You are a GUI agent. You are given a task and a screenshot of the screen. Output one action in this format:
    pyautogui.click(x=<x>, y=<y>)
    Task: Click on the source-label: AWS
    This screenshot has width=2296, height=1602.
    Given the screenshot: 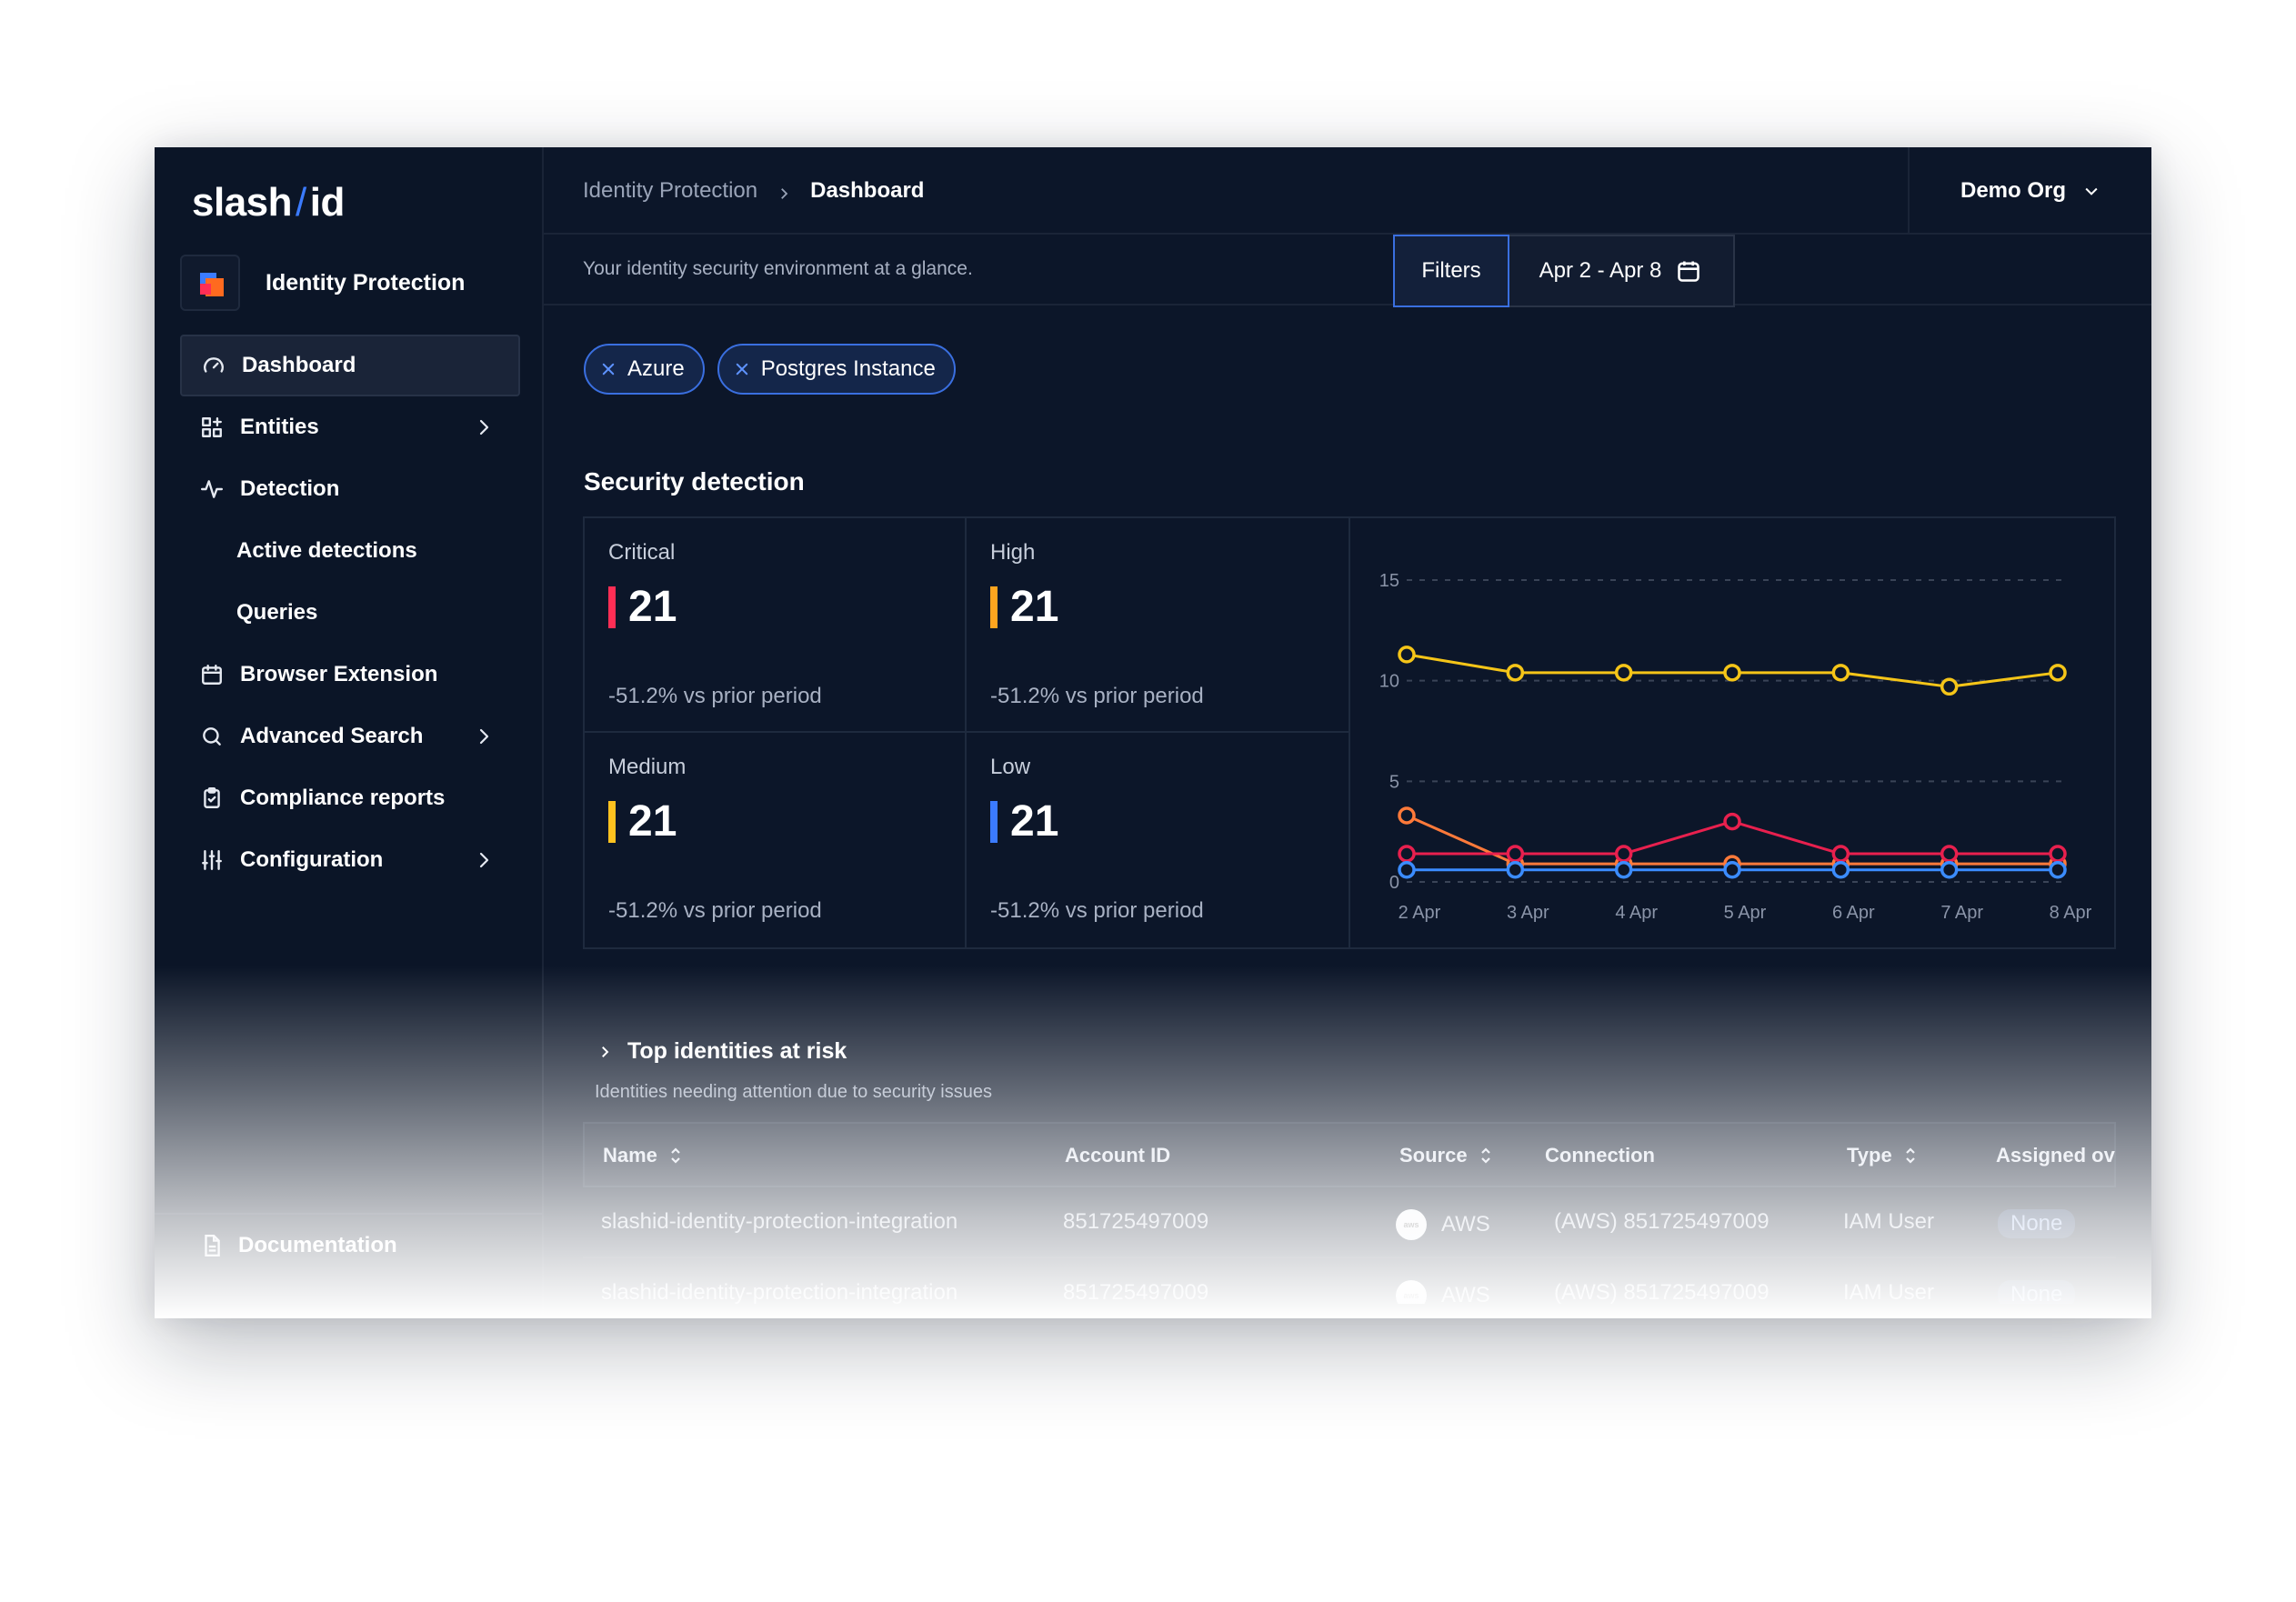 What is the action you would take?
    pyautogui.click(x=1466, y=1224)
    